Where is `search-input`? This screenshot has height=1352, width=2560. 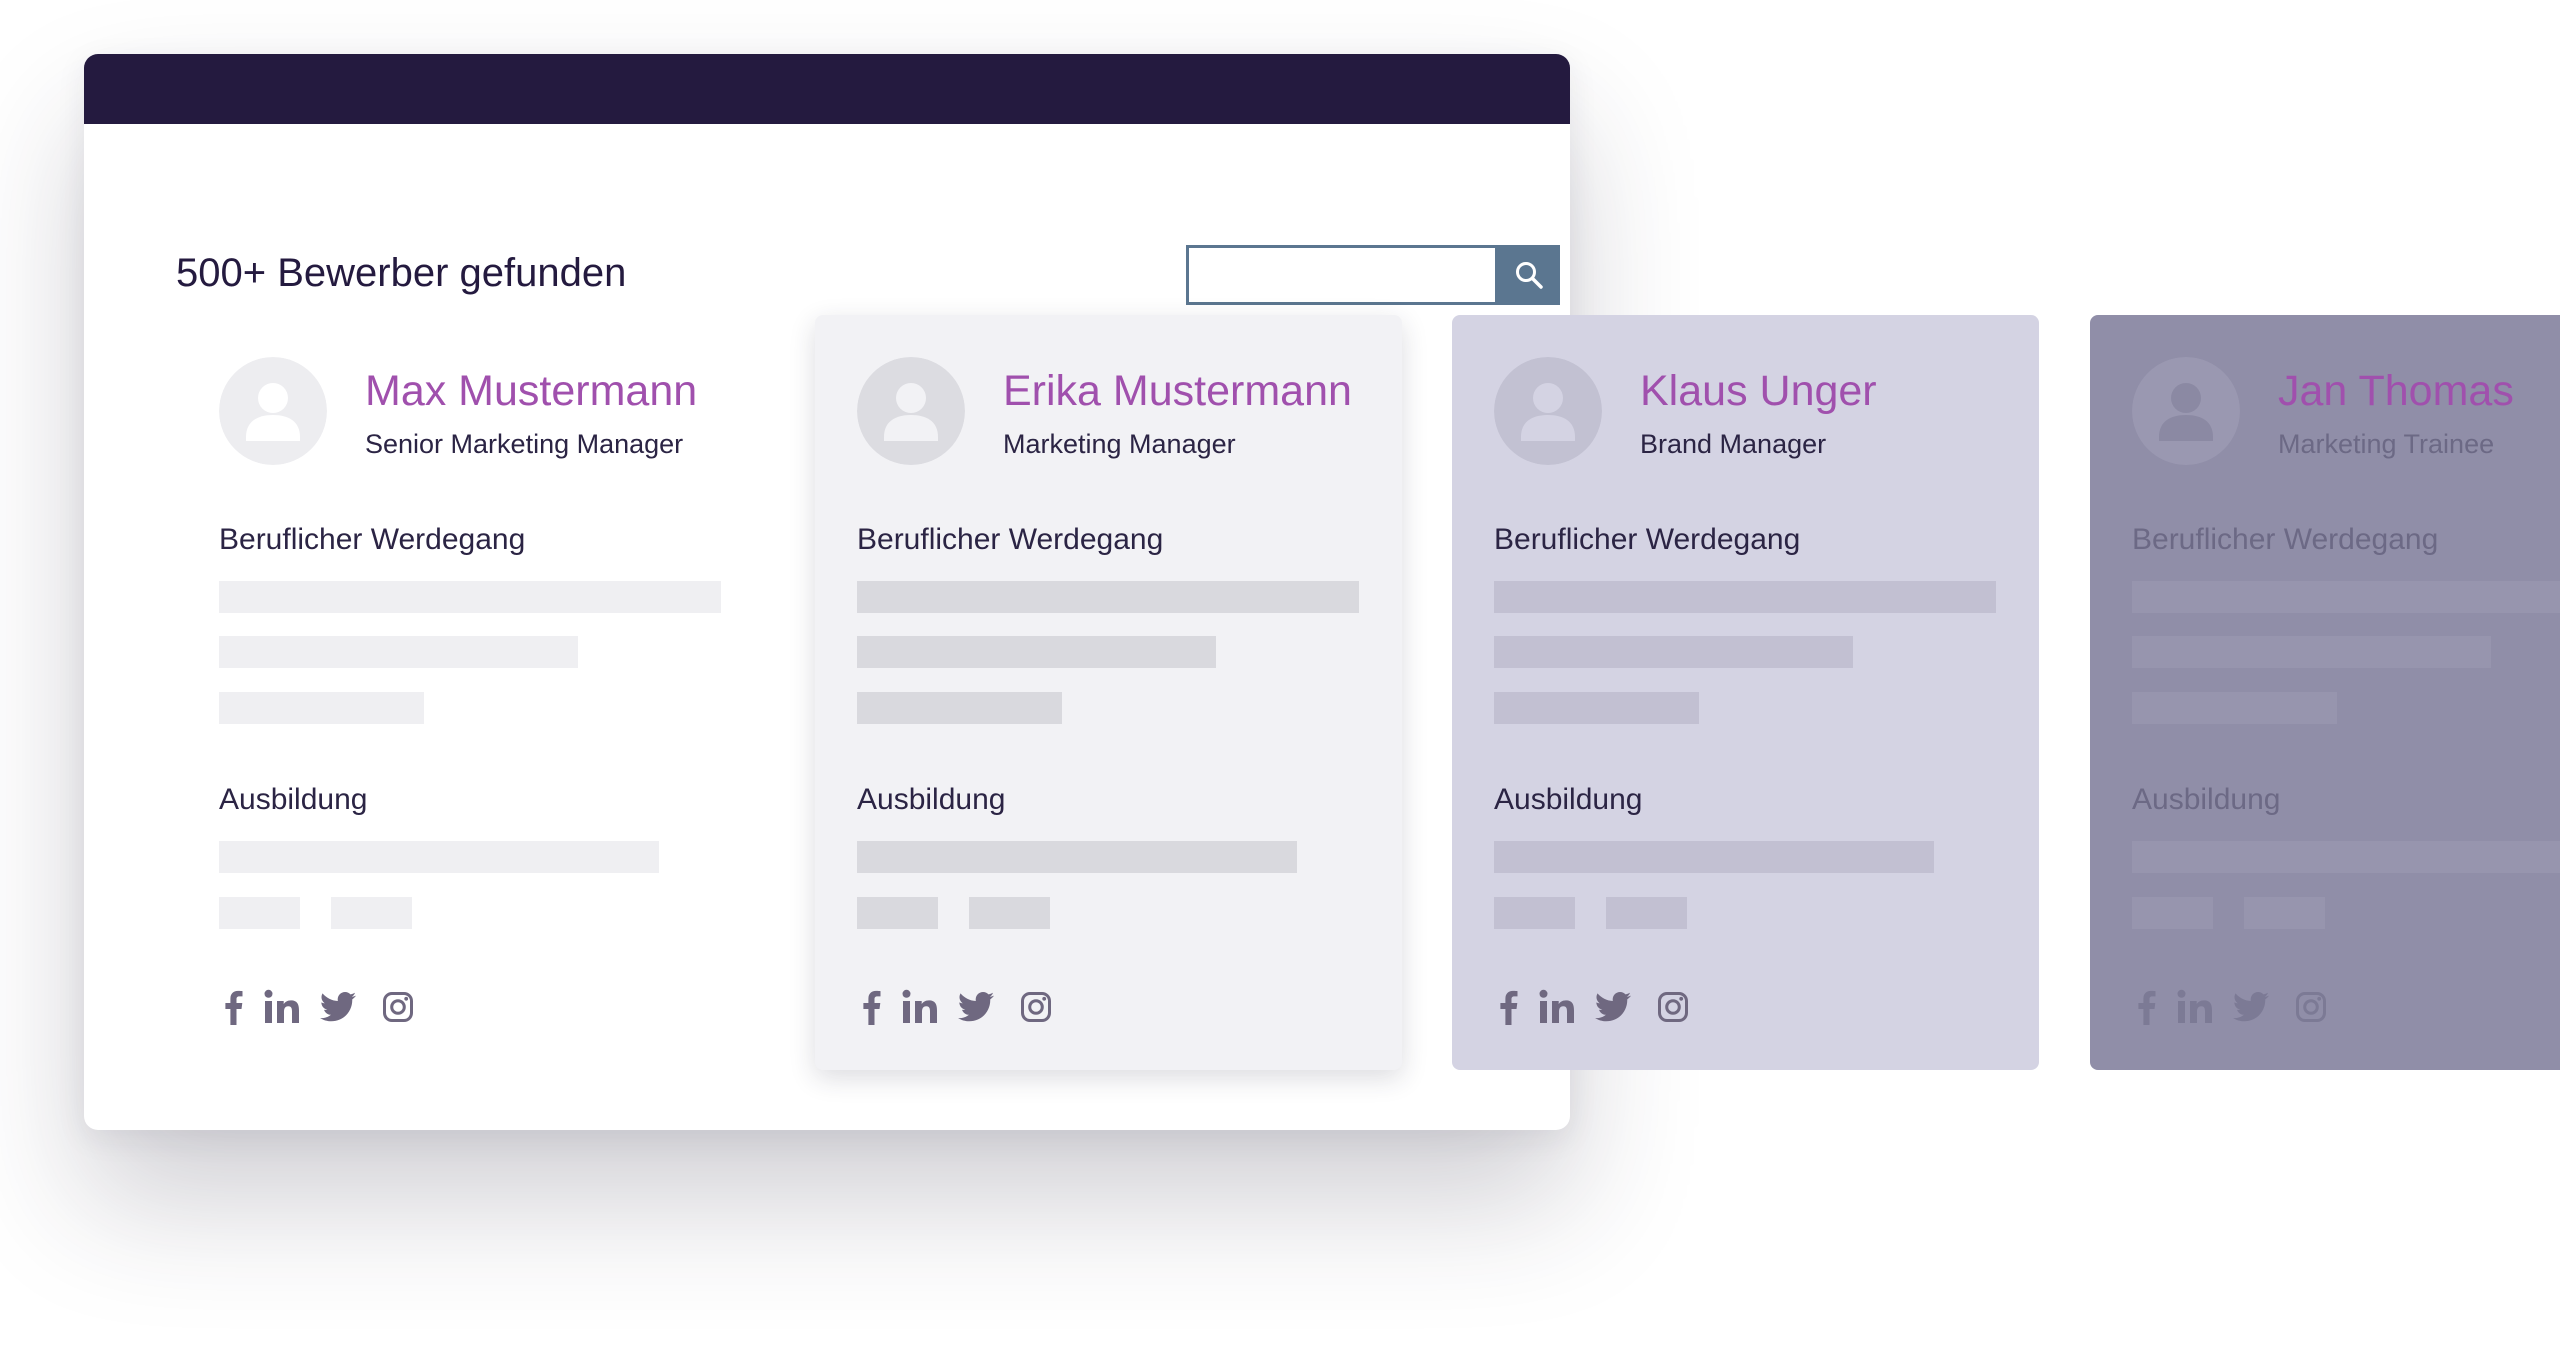
search-input is located at coordinates (1342, 275).